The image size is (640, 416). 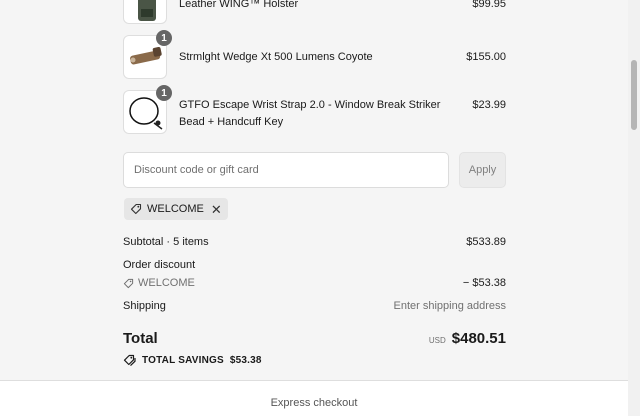 What do you see at coordinates (183, 360) in the screenshot?
I see `total-savings-label: TOTAL SAVINGS` at bounding box center [183, 360].